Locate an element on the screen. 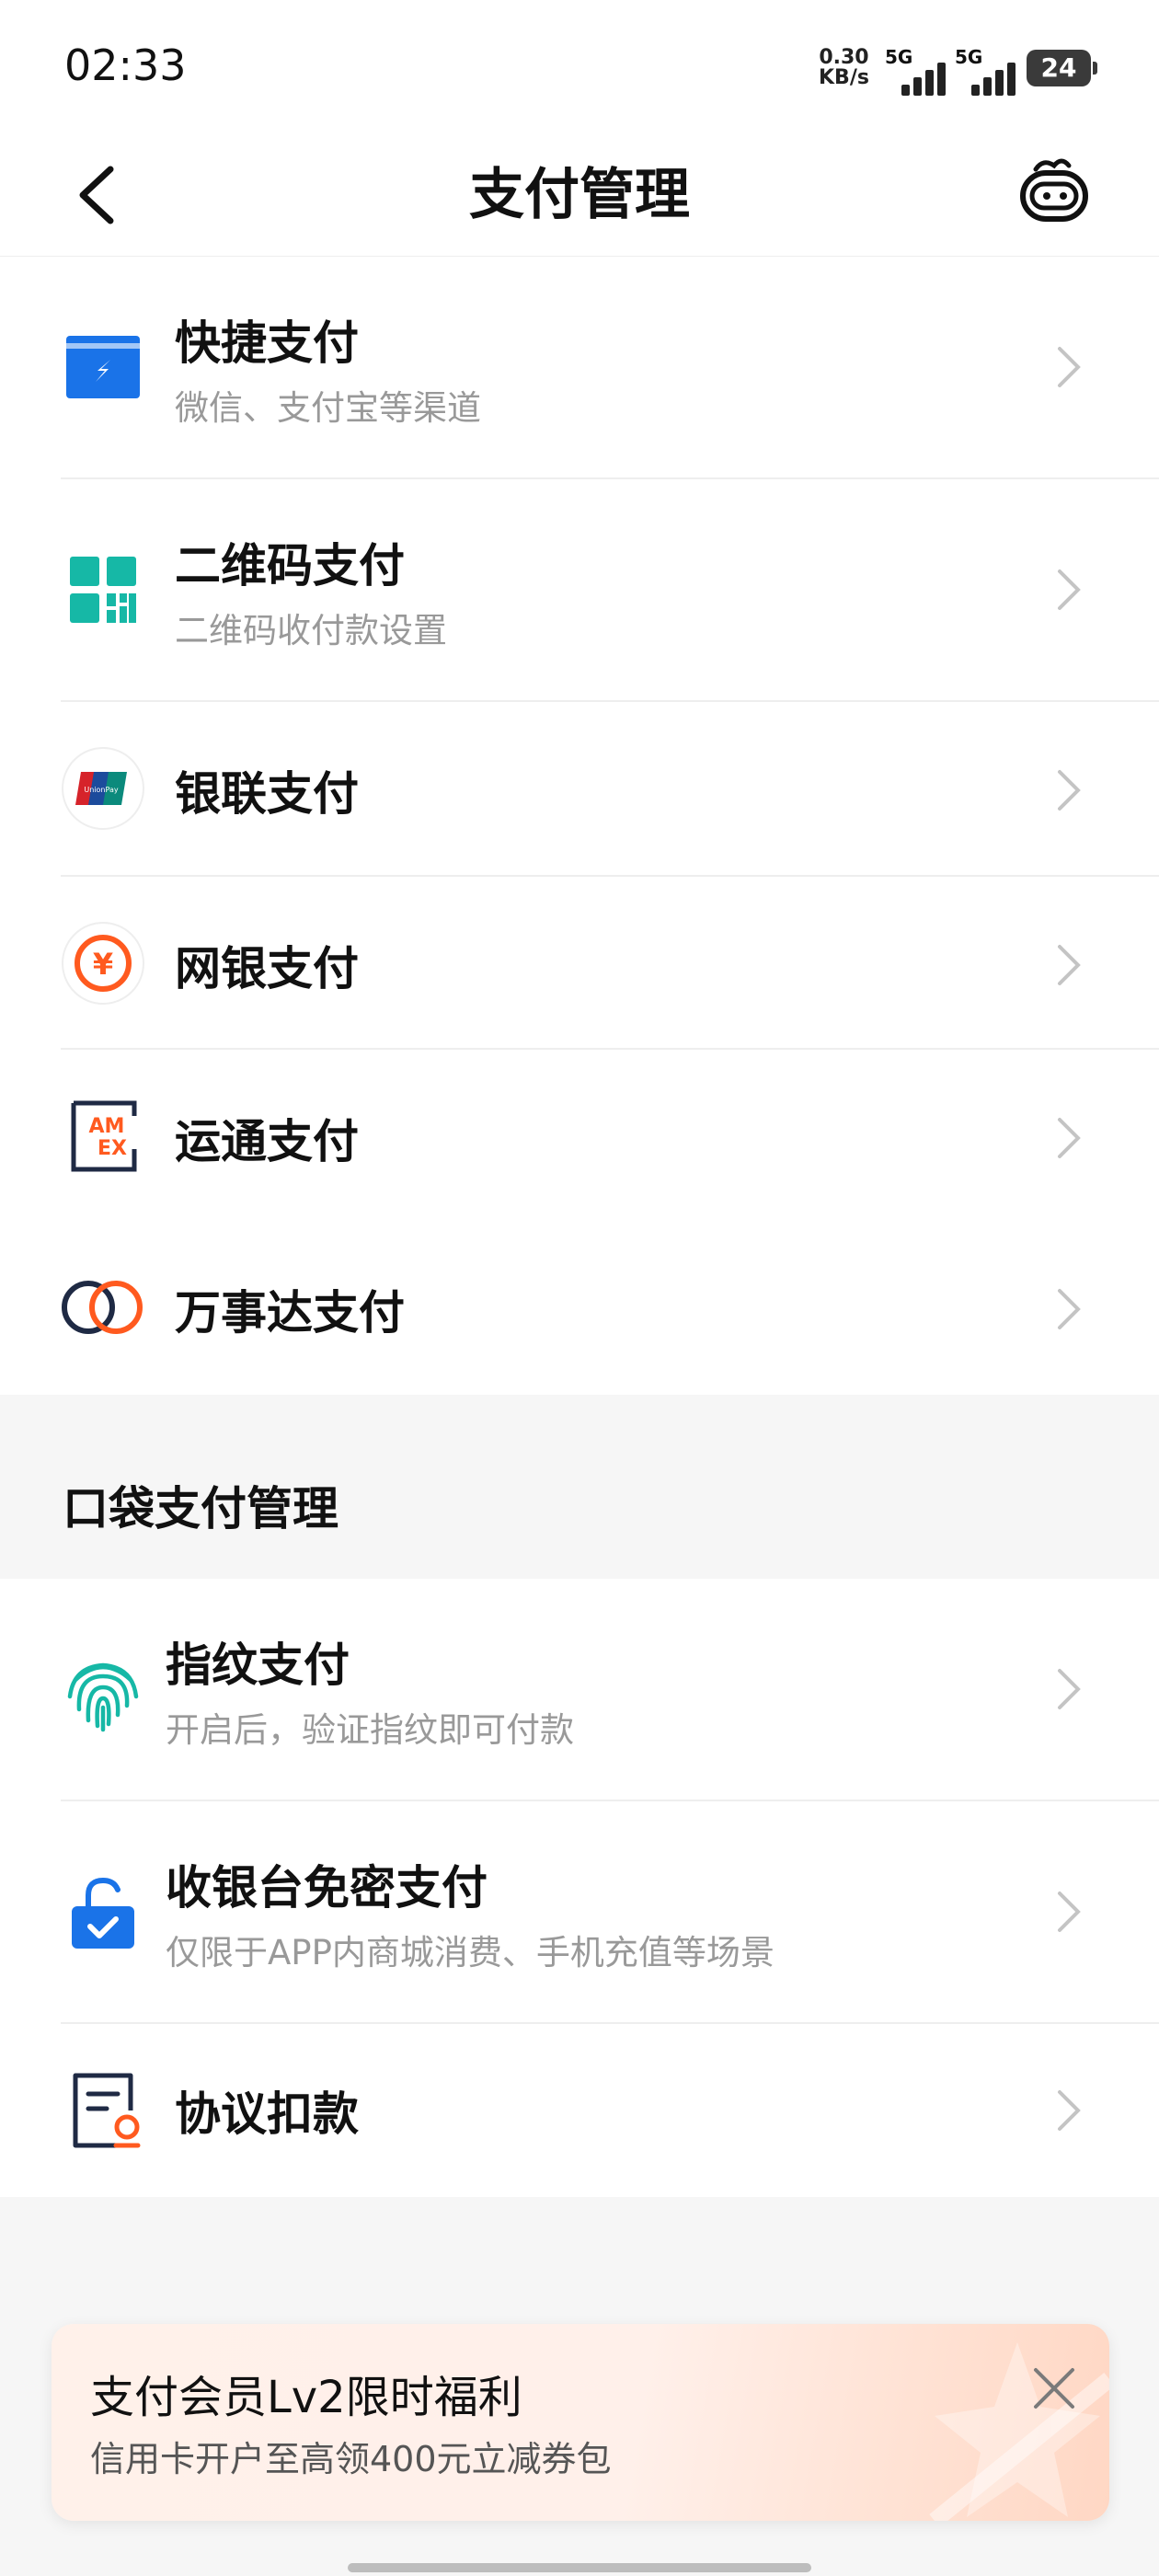 Image resolution: width=1159 pixels, height=2576 pixels. item-title: 万事达支付 is located at coordinates (290, 1313).